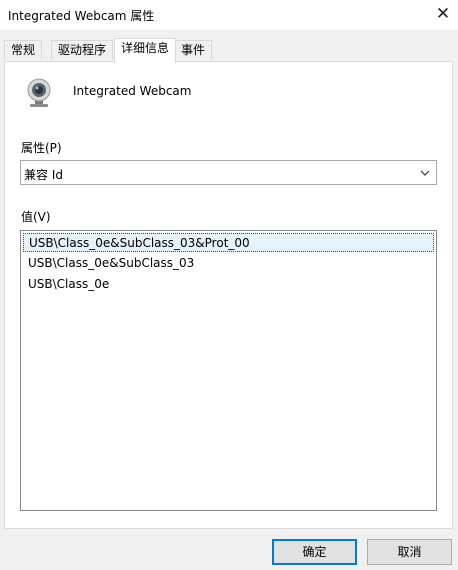 The height and width of the screenshot is (570, 458). Describe the element at coordinates (81, 16) in the screenshot. I see `window-title: Integrated Webcam 属性` at that location.